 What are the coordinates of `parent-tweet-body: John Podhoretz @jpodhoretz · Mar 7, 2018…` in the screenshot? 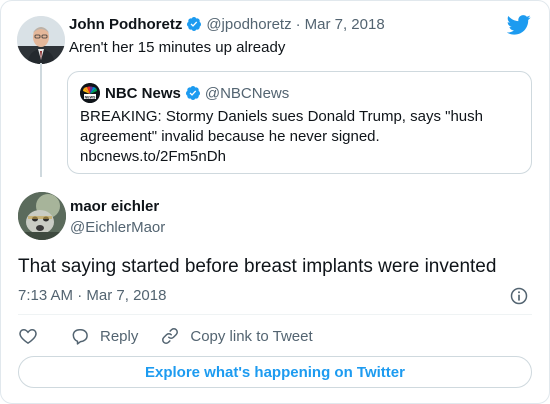 It's located at (304, 34).